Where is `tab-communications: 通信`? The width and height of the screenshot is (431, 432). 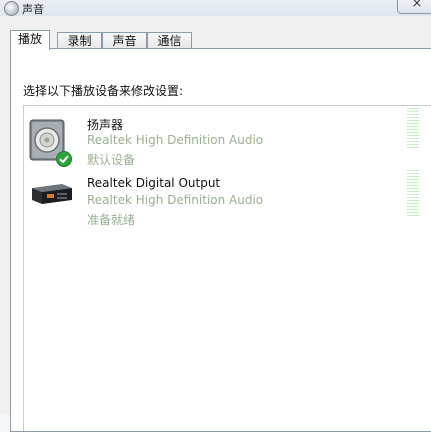 tab-communications: 通信 is located at coordinates (169, 40).